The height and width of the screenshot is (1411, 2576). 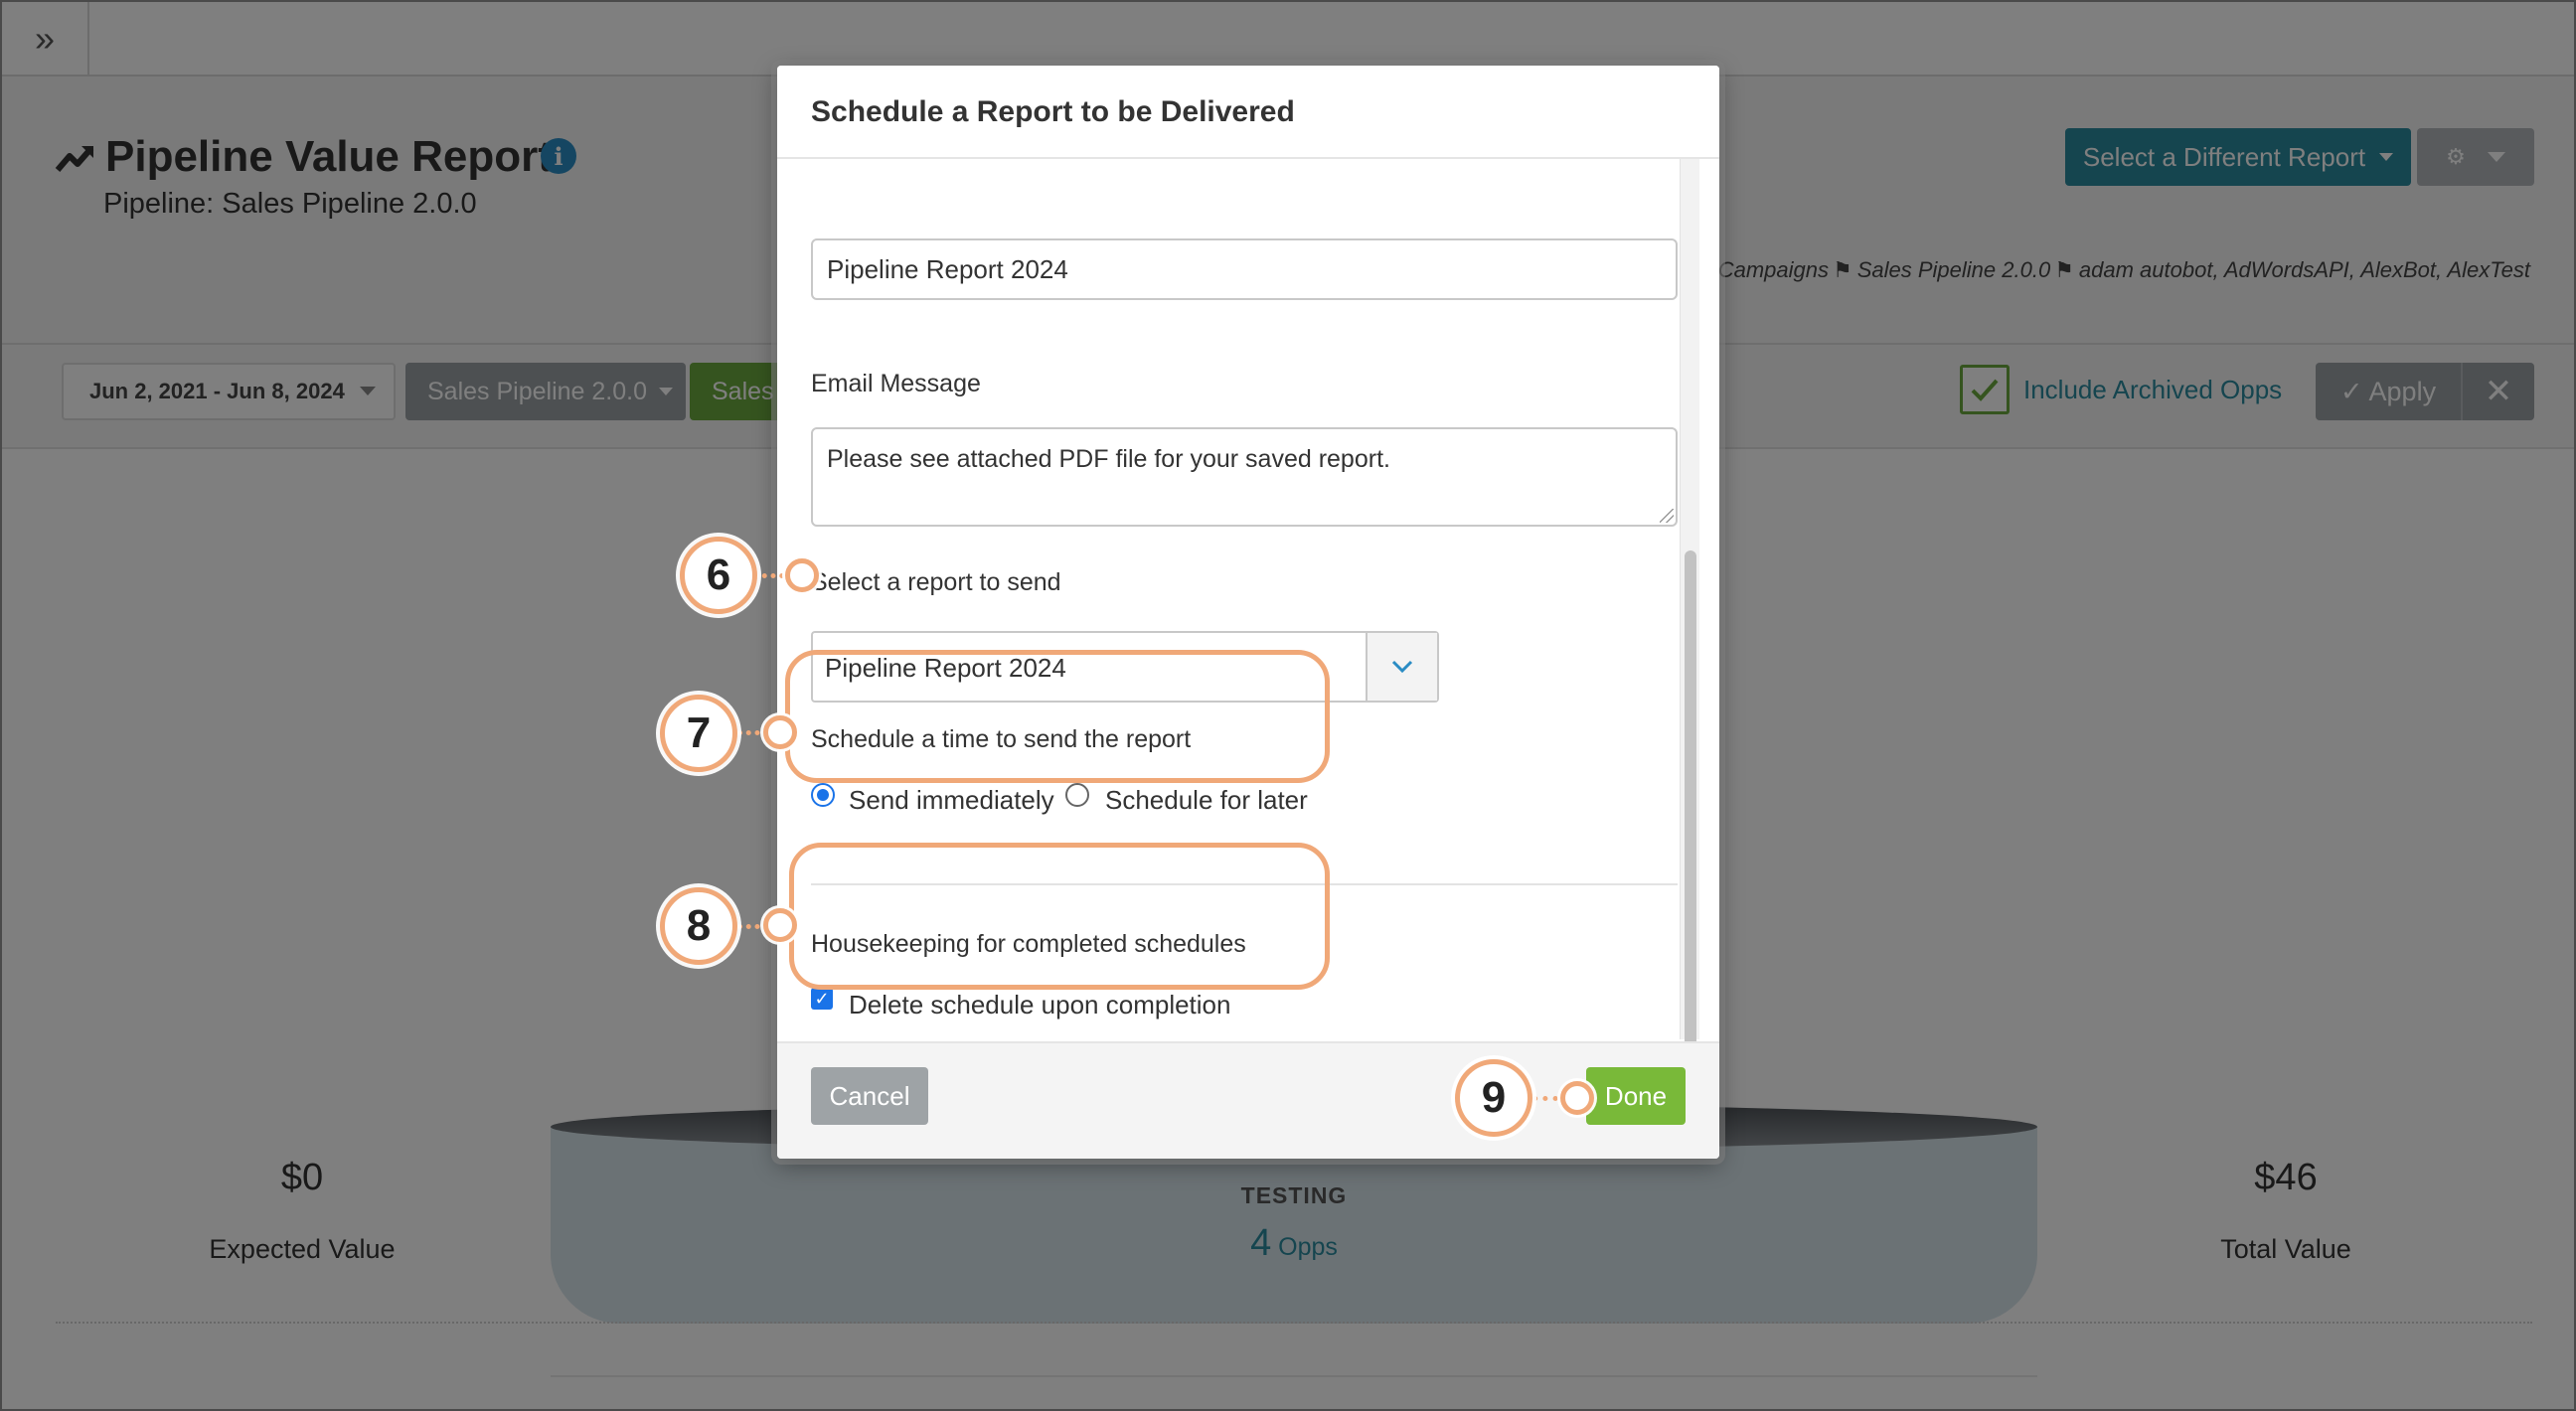 I want to click on chevron-down-icon, so click(x=1402, y=667).